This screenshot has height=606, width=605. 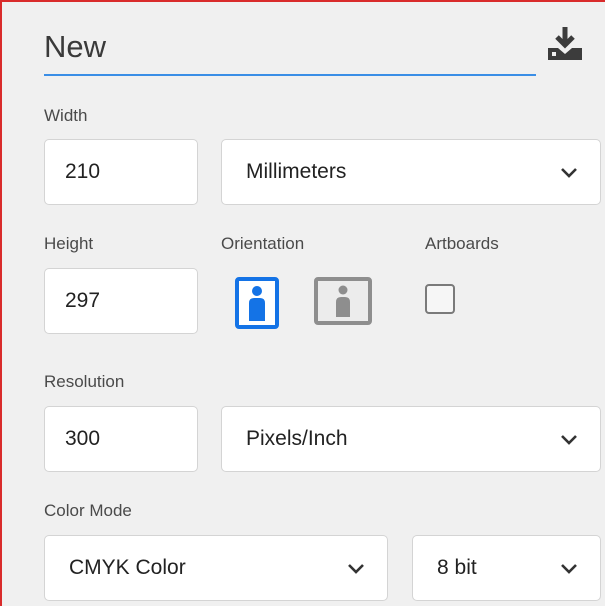 I want to click on save-preset-icon, so click(x=565, y=43).